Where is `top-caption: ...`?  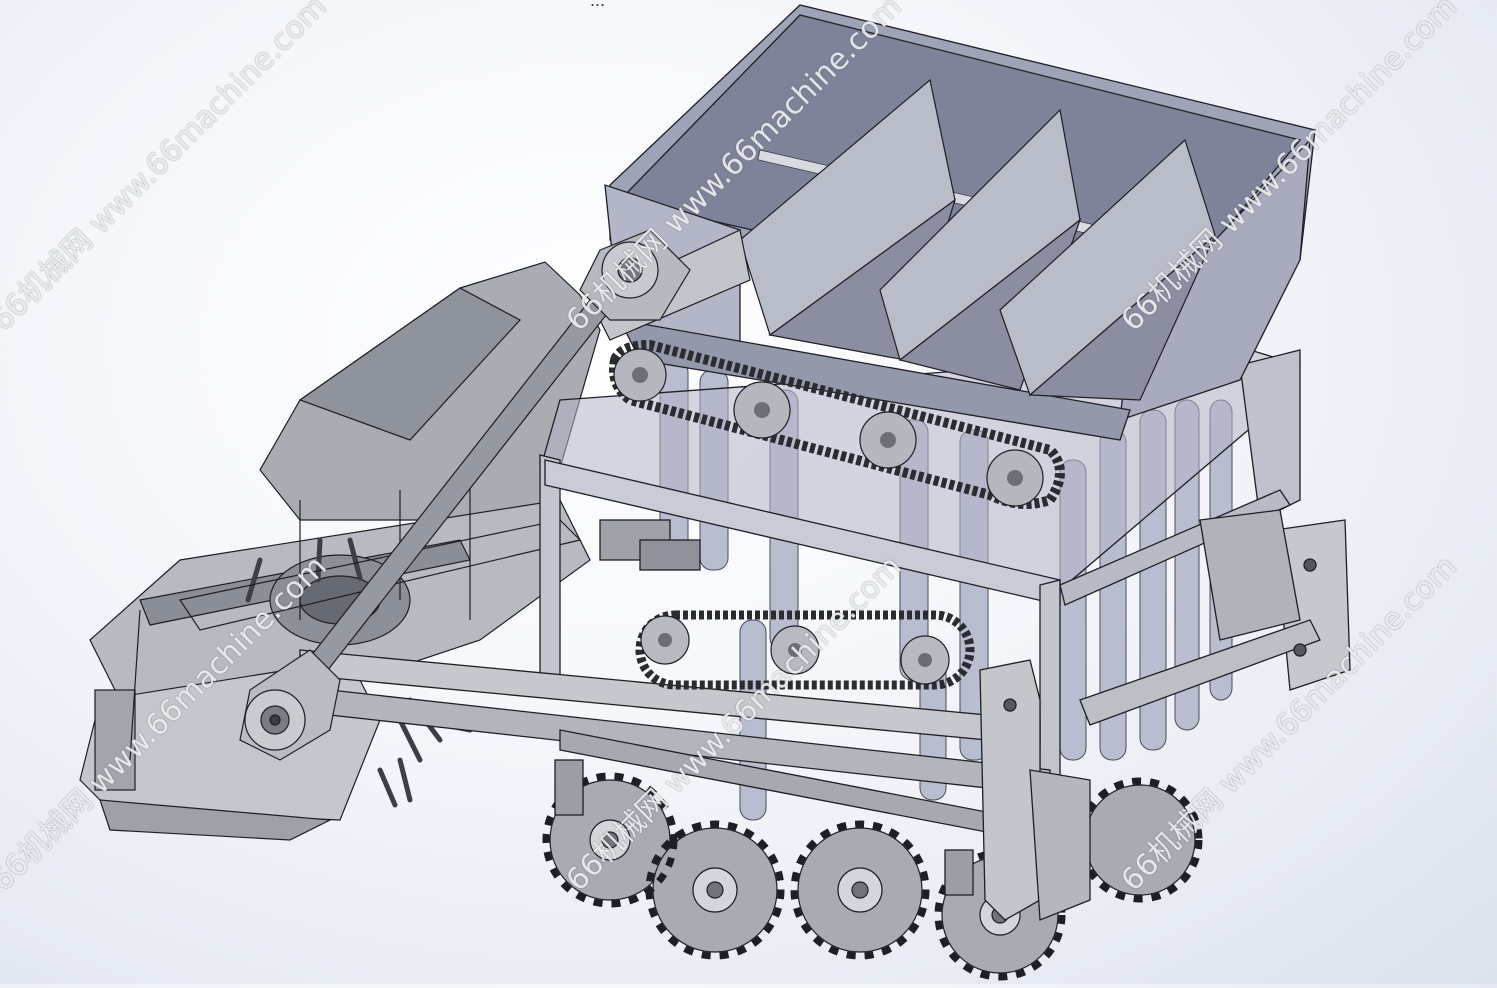
top-caption: ... is located at coordinates (598, 5).